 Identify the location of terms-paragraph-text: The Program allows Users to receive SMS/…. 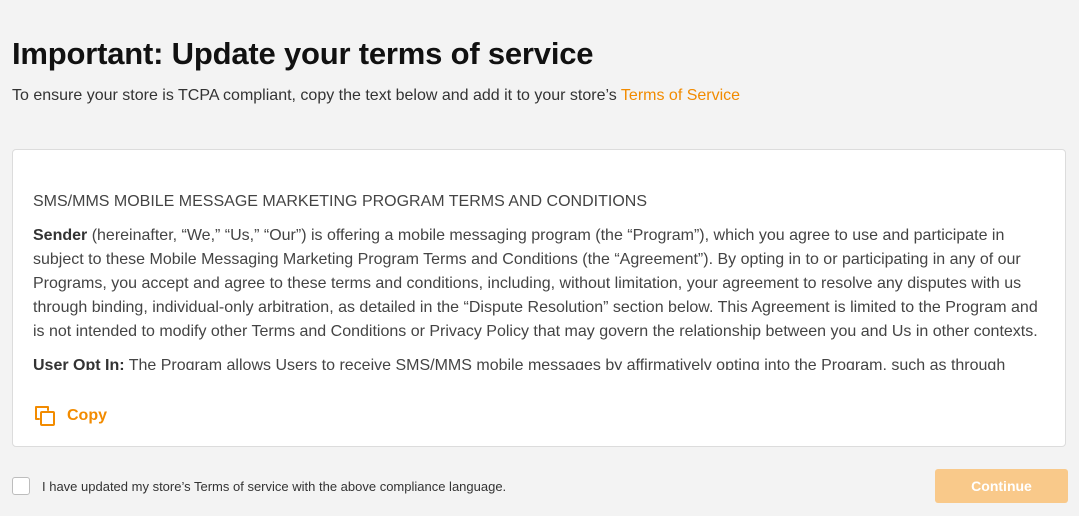
(567, 363).